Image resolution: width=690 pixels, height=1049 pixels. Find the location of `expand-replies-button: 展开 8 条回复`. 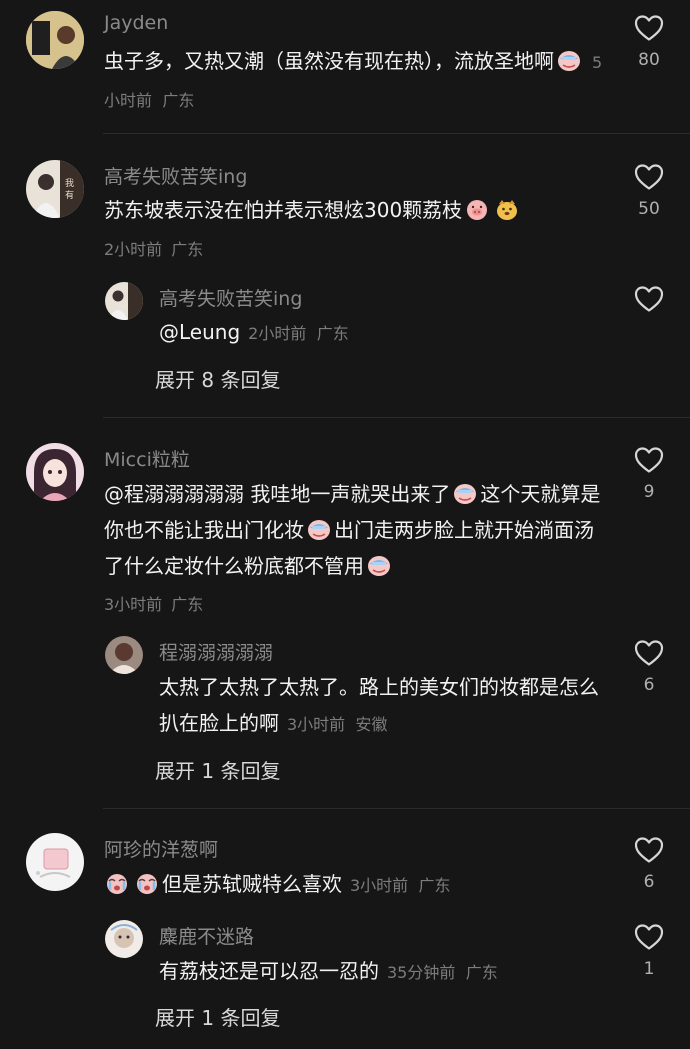

expand-replies-button: 展开 8 条回复 is located at coordinates (217, 378).